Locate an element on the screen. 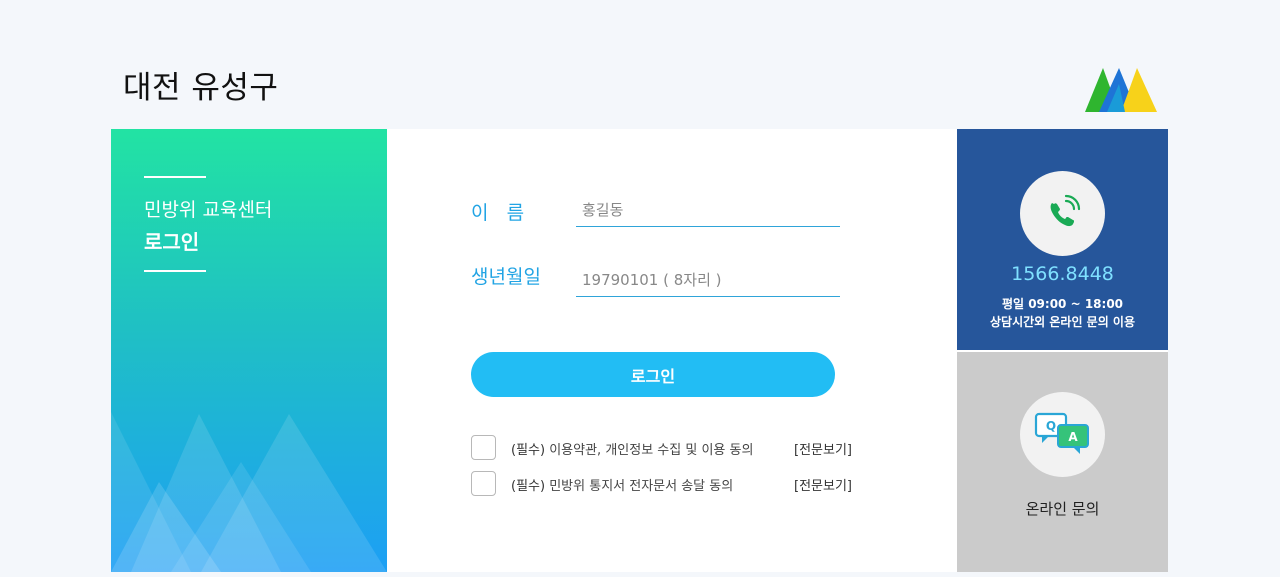 The image size is (1280, 577). agreement-text: (필수) 민방위 통지서 전자문서 송달 동의 is located at coordinates (622, 484).